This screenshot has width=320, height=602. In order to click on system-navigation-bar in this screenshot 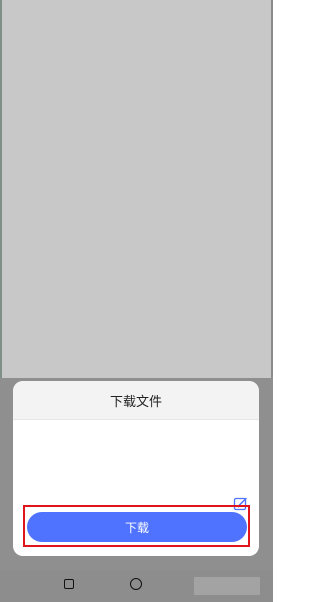, I will do `click(136, 586)`.